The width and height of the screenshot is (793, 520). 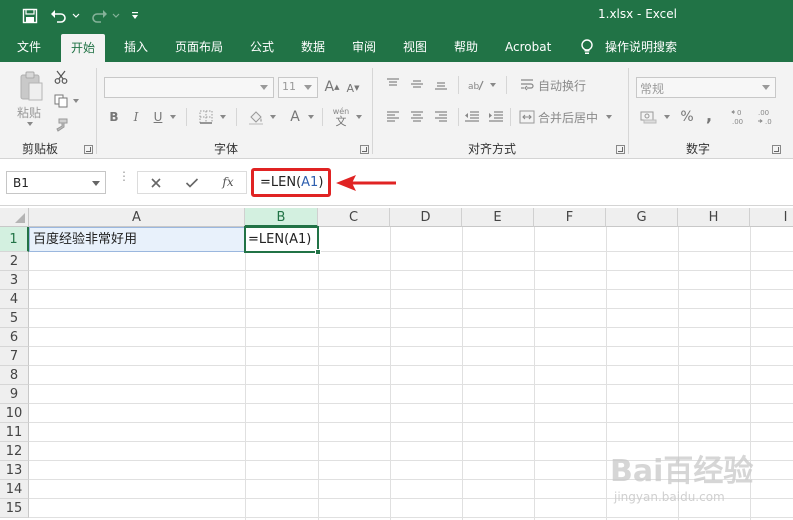 I want to click on lightbulb-icon, so click(x=587, y=47).